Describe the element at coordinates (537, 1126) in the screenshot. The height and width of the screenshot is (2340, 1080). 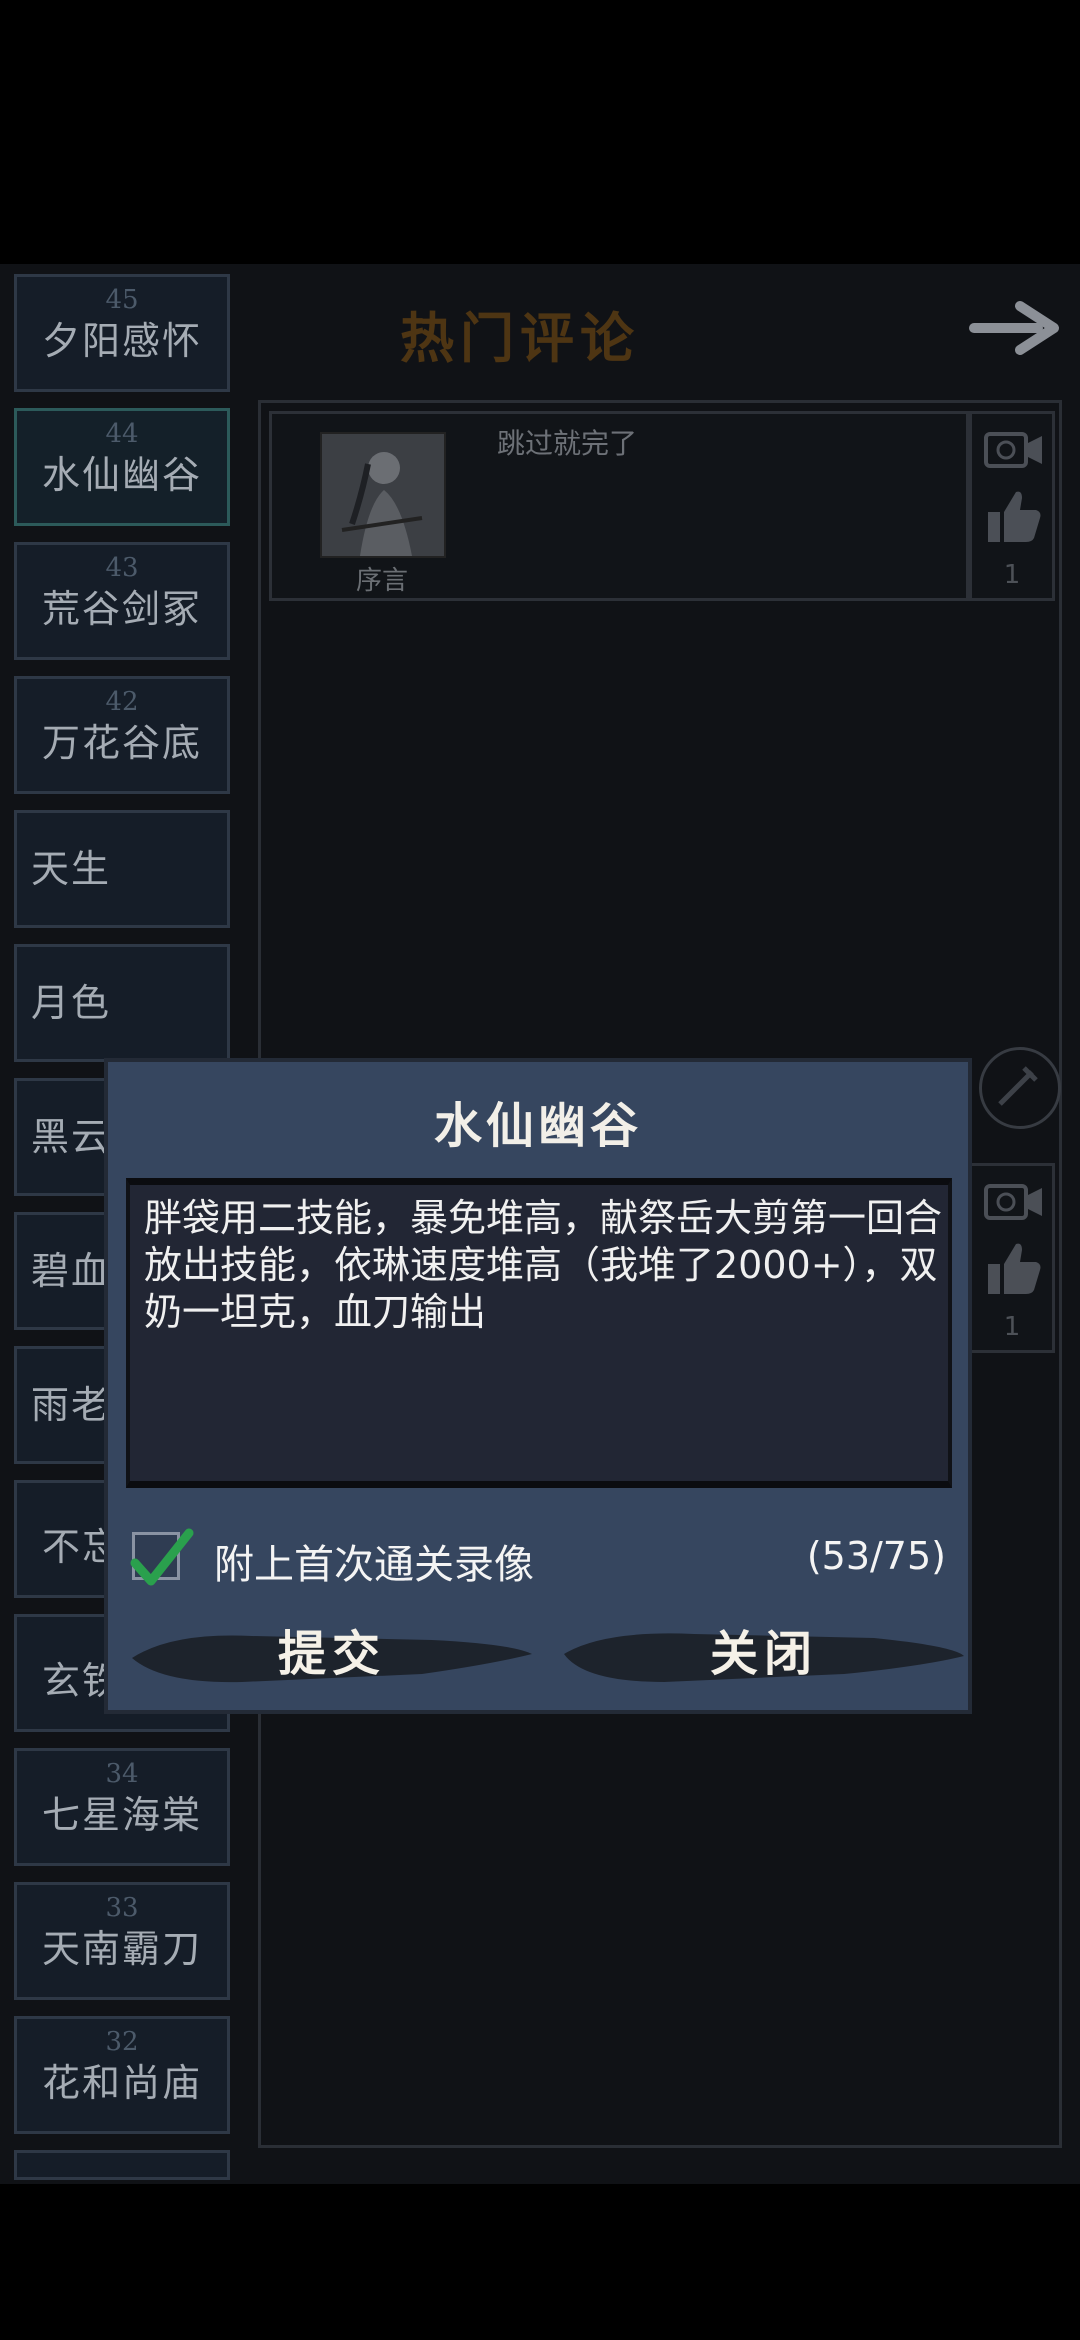
I see `dialog-title: 水仙幽谷` at that location.